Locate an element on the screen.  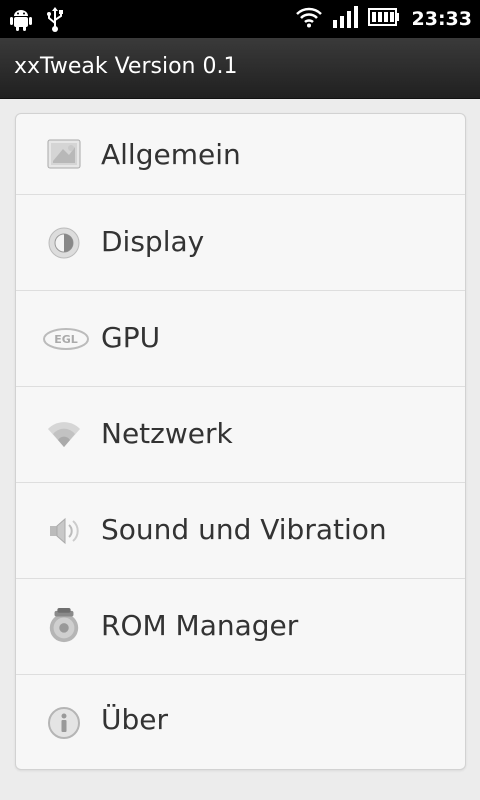
usb-icon is located at coordinates (55, 22).